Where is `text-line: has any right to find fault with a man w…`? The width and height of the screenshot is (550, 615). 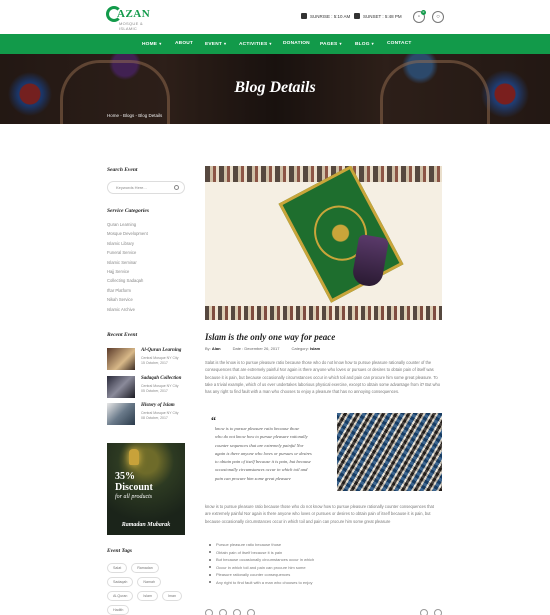 text-line: has any right to find fault with a man w… is located at coordinates (302, 392).